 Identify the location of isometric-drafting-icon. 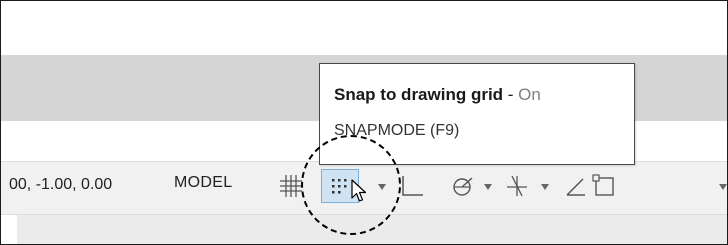
(576, 186).